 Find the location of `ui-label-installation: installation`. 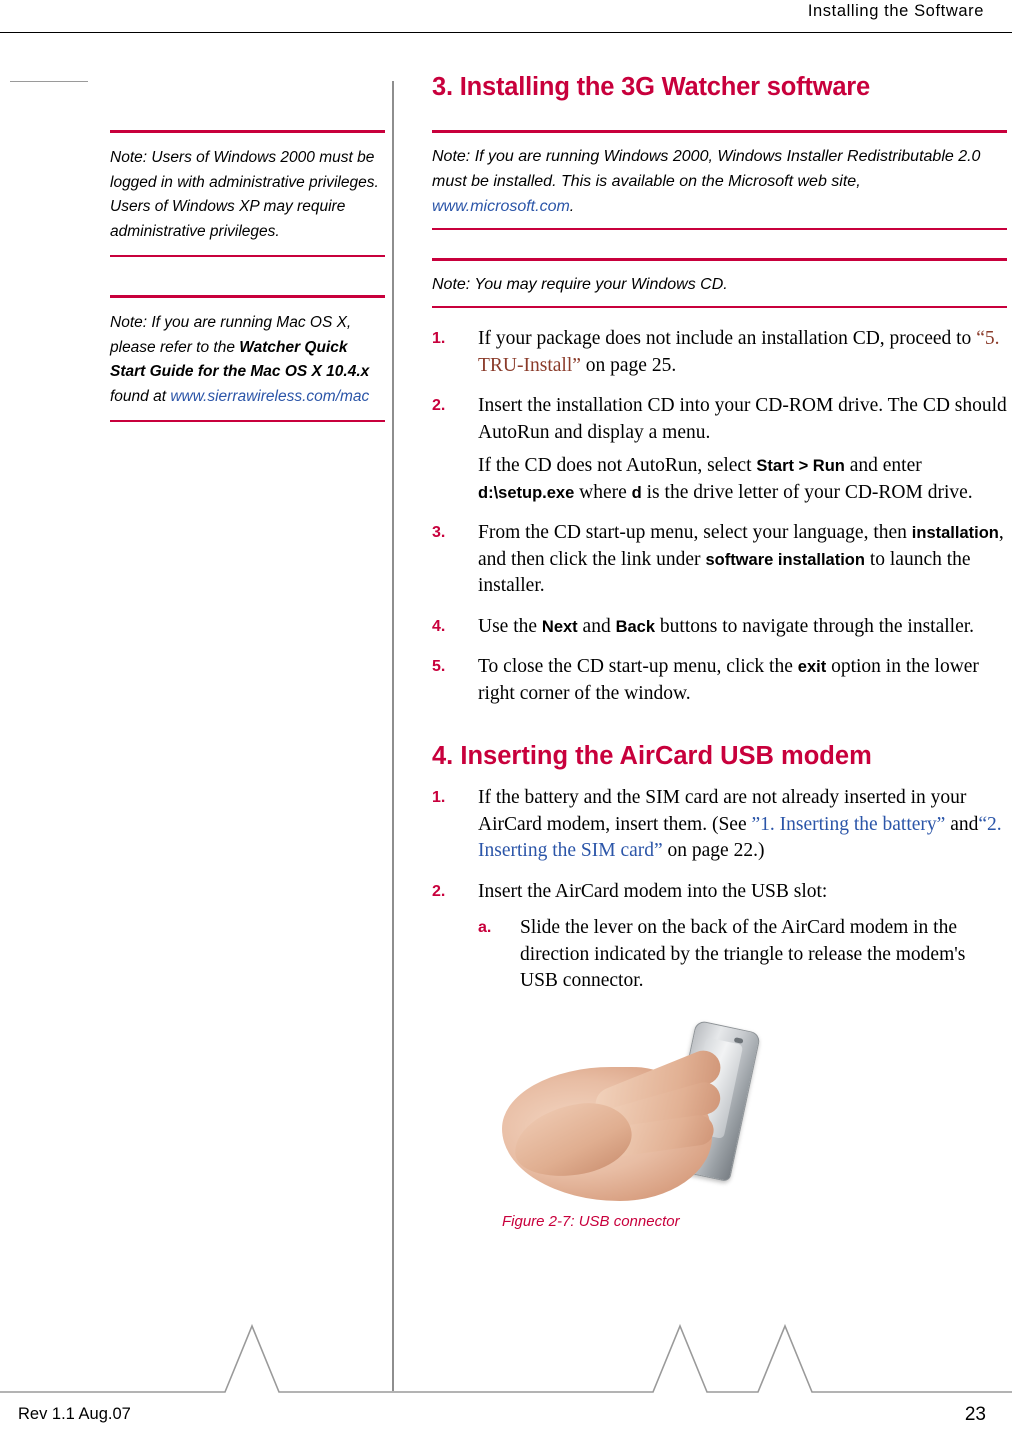

ui-label-installation: installation is located at coordinates (955, 533).